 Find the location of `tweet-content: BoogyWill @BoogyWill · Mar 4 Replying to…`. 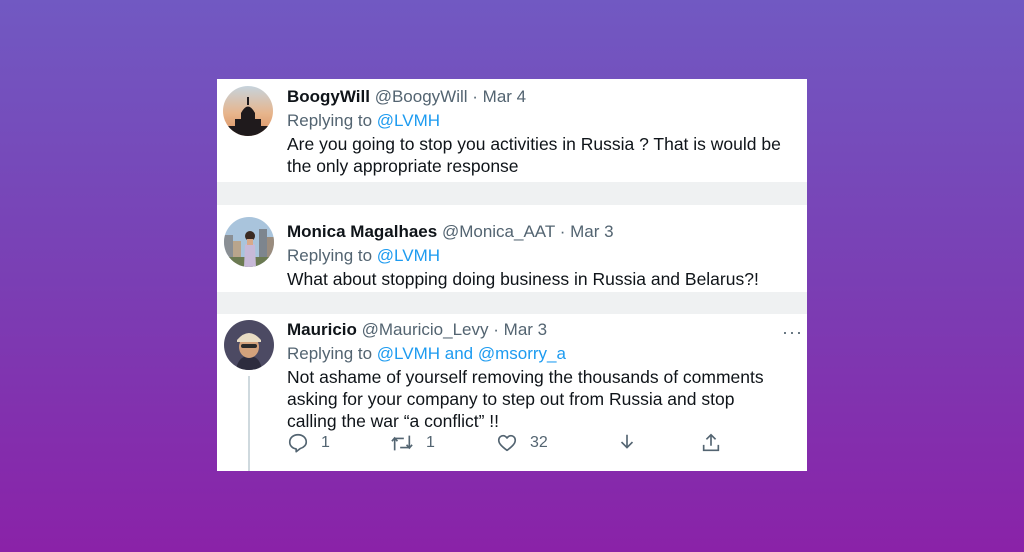

tweet-content: BoogyWill @BoogyWill · Mar 4 Replying to… is located at coordinates (547, 131).